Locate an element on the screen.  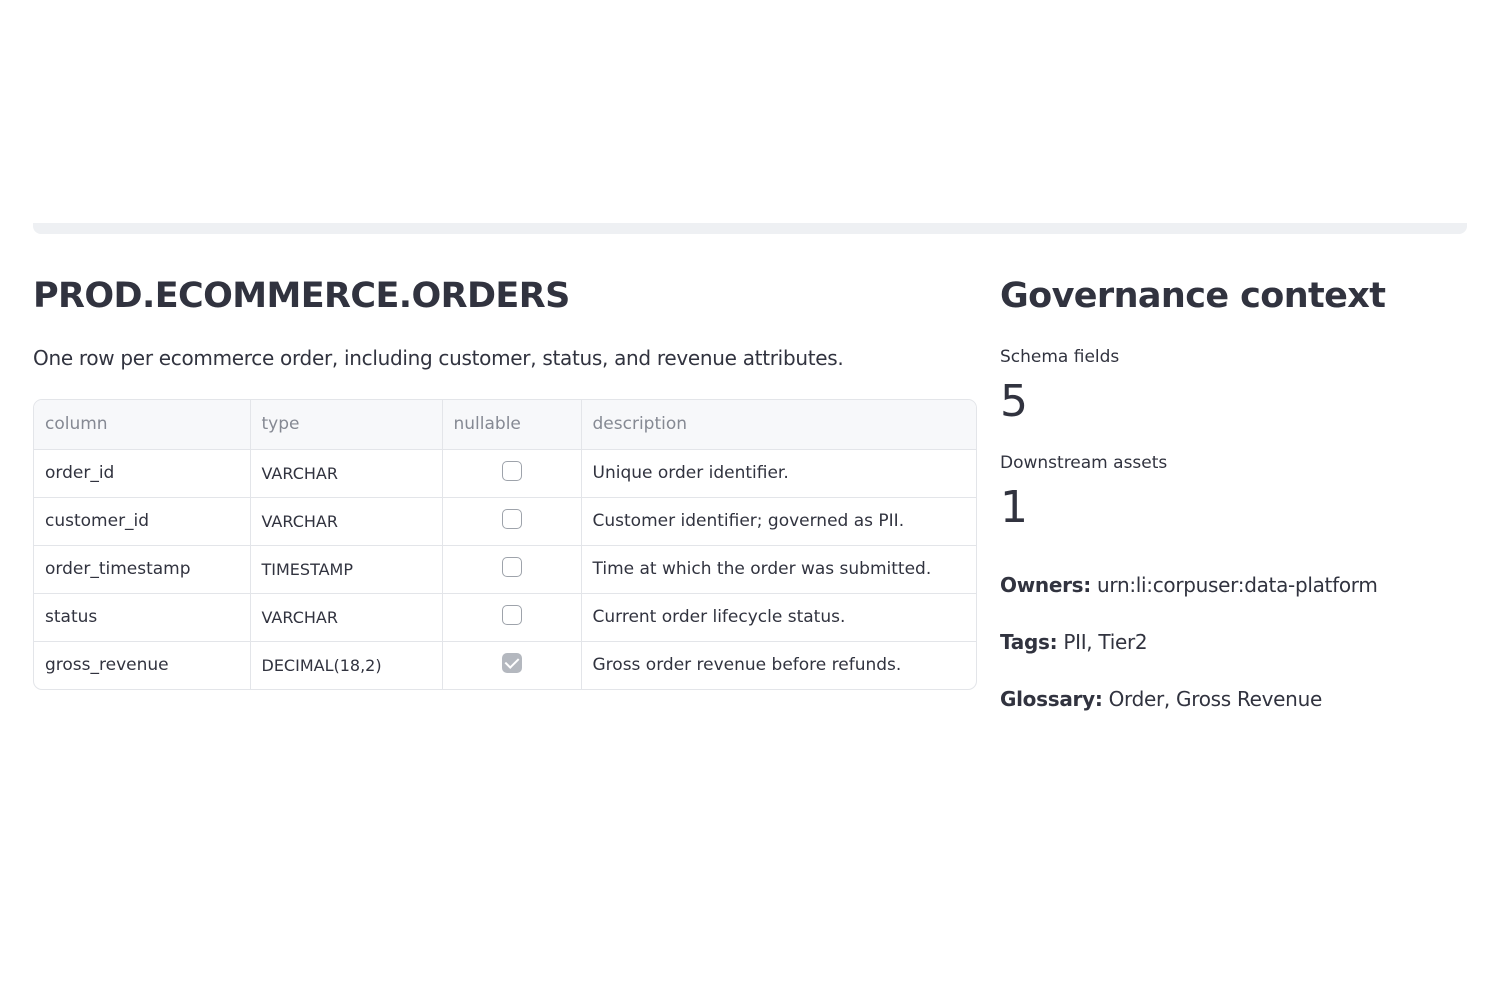
owners-label: Owners: is located at coordinates (1045, 585).